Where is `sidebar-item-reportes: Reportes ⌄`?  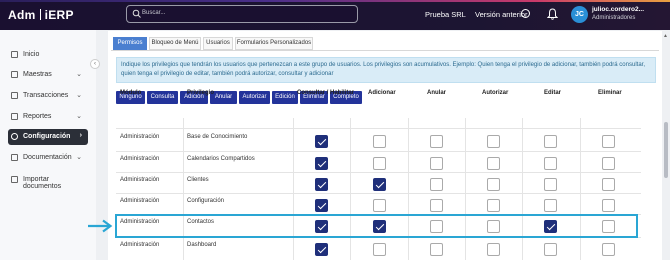 sidebar-item-reportes: Reportes ⌄ is located at coordinates (48, 117).